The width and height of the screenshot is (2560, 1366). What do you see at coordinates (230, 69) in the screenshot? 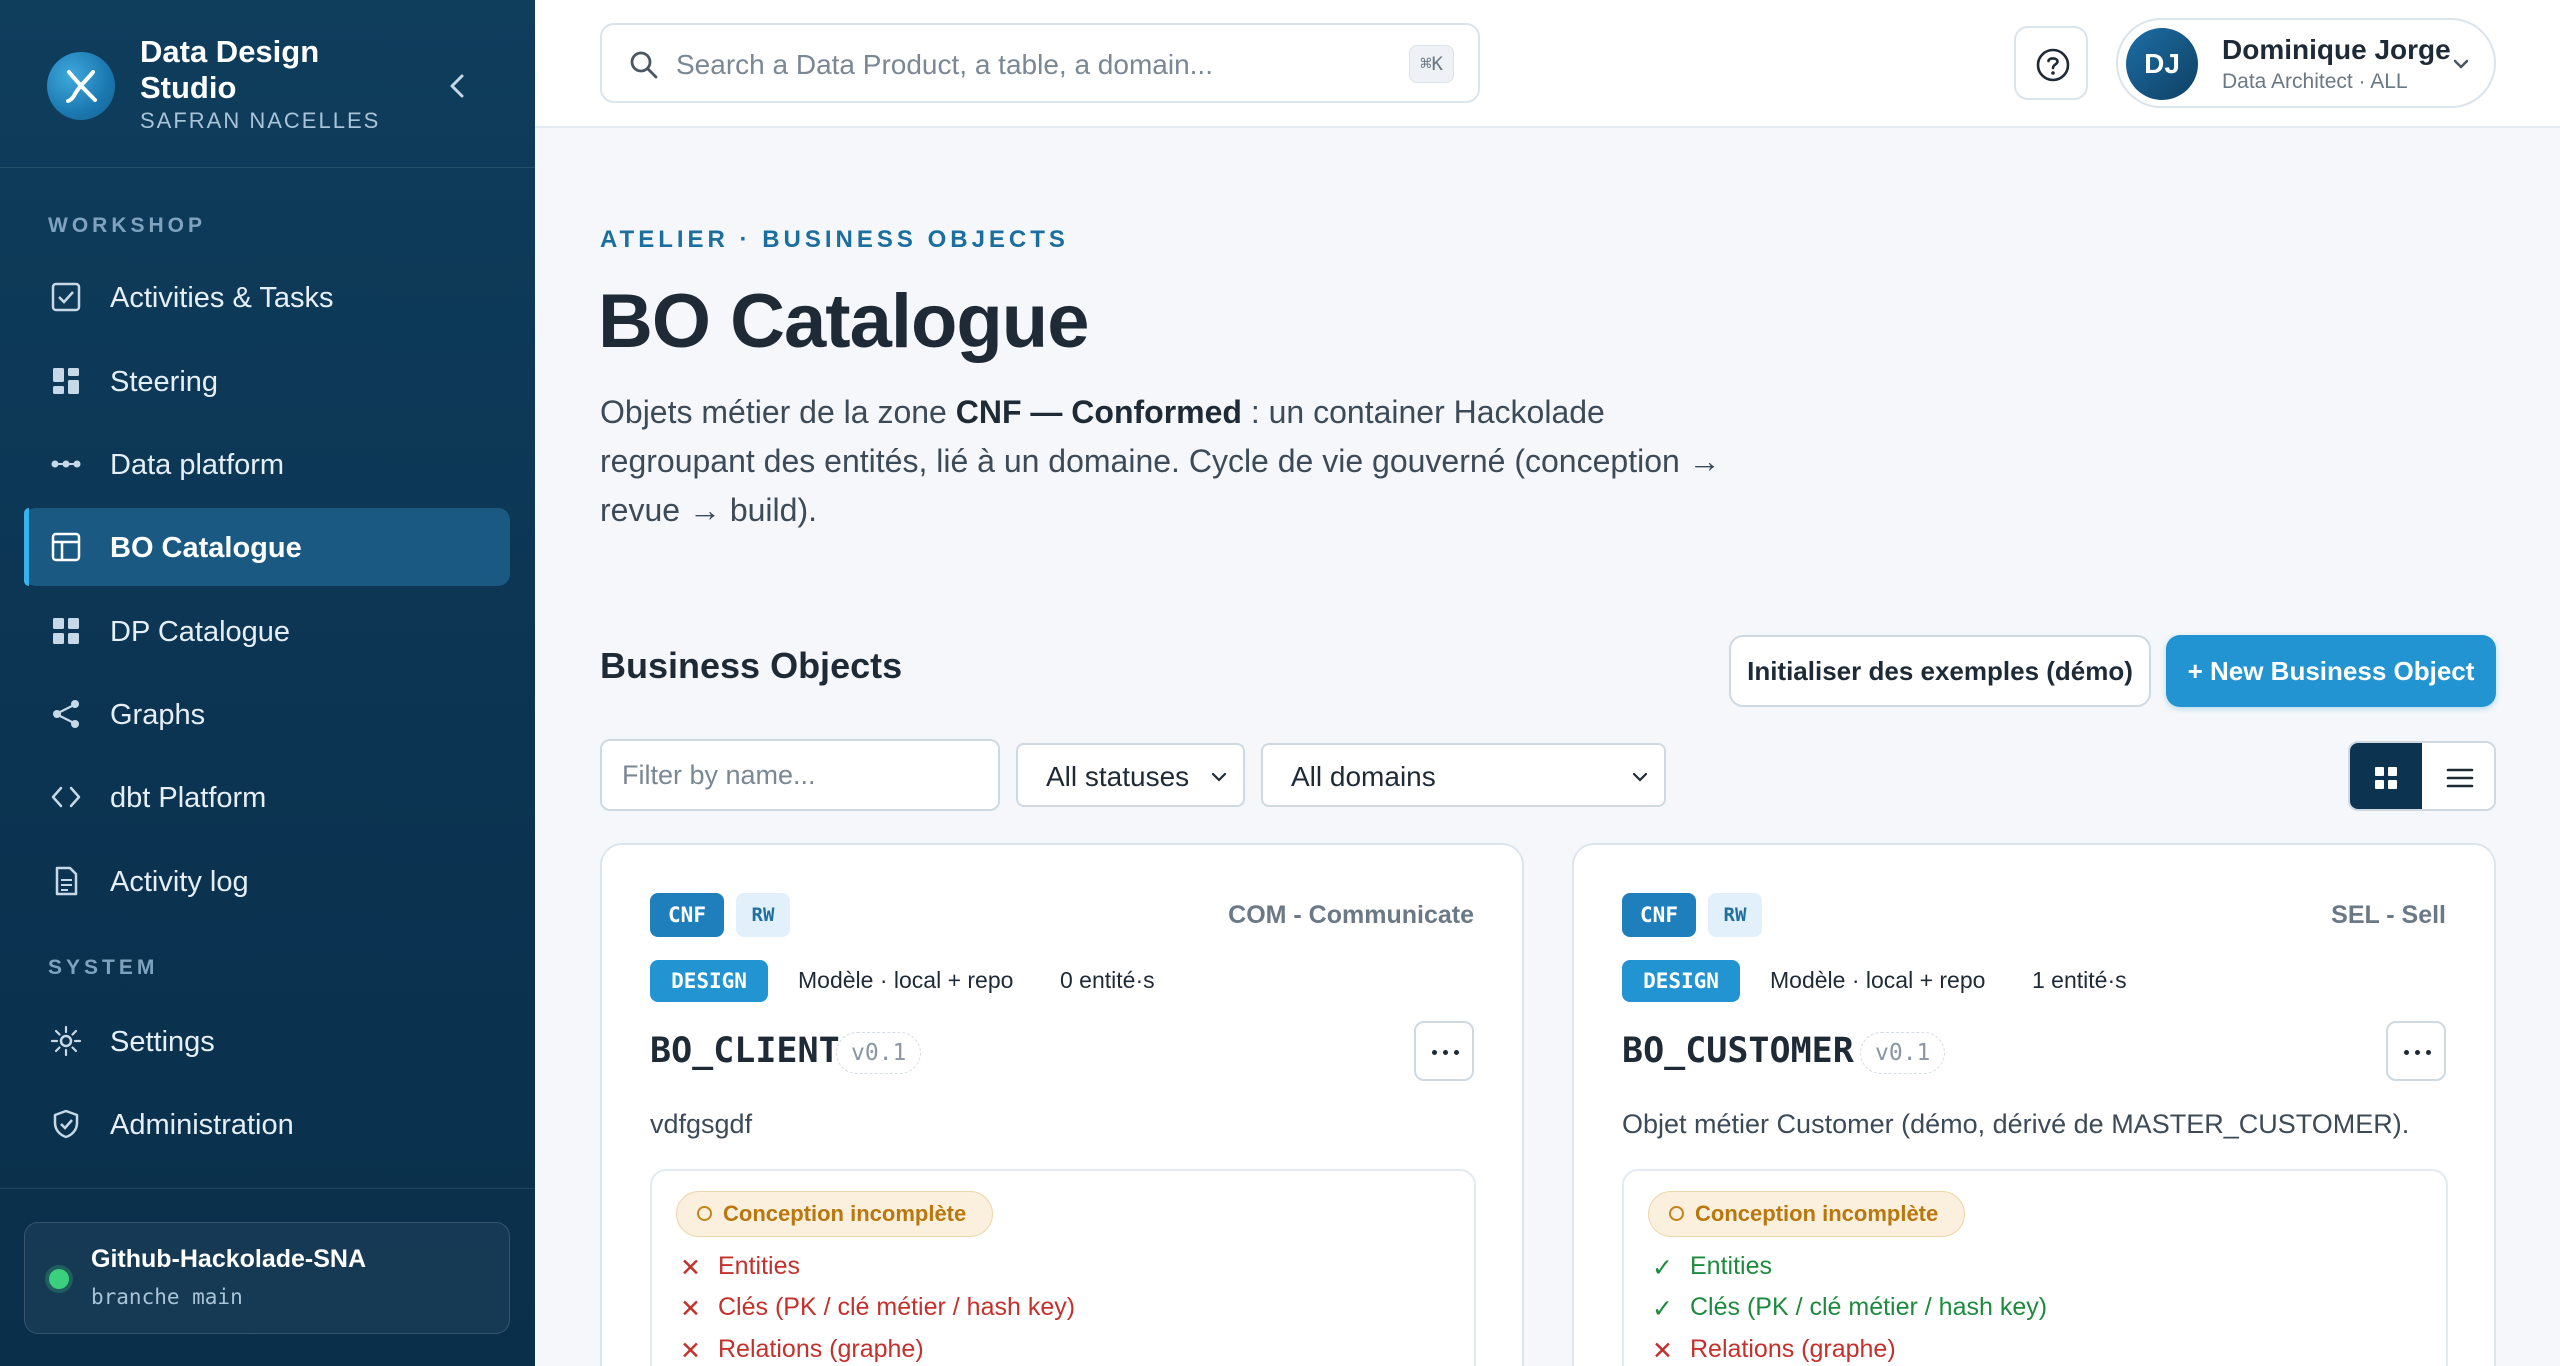
I see `app-title: Data Design Studio` at bounding box center [230, 69].